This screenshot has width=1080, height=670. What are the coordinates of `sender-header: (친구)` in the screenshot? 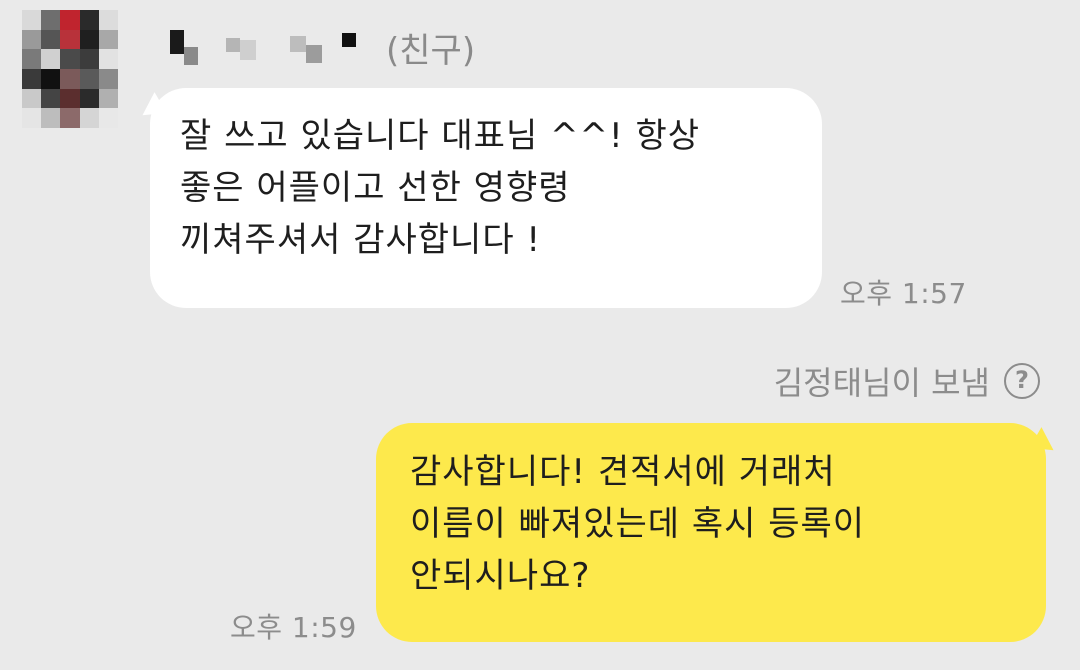 It's located at (322, 47).